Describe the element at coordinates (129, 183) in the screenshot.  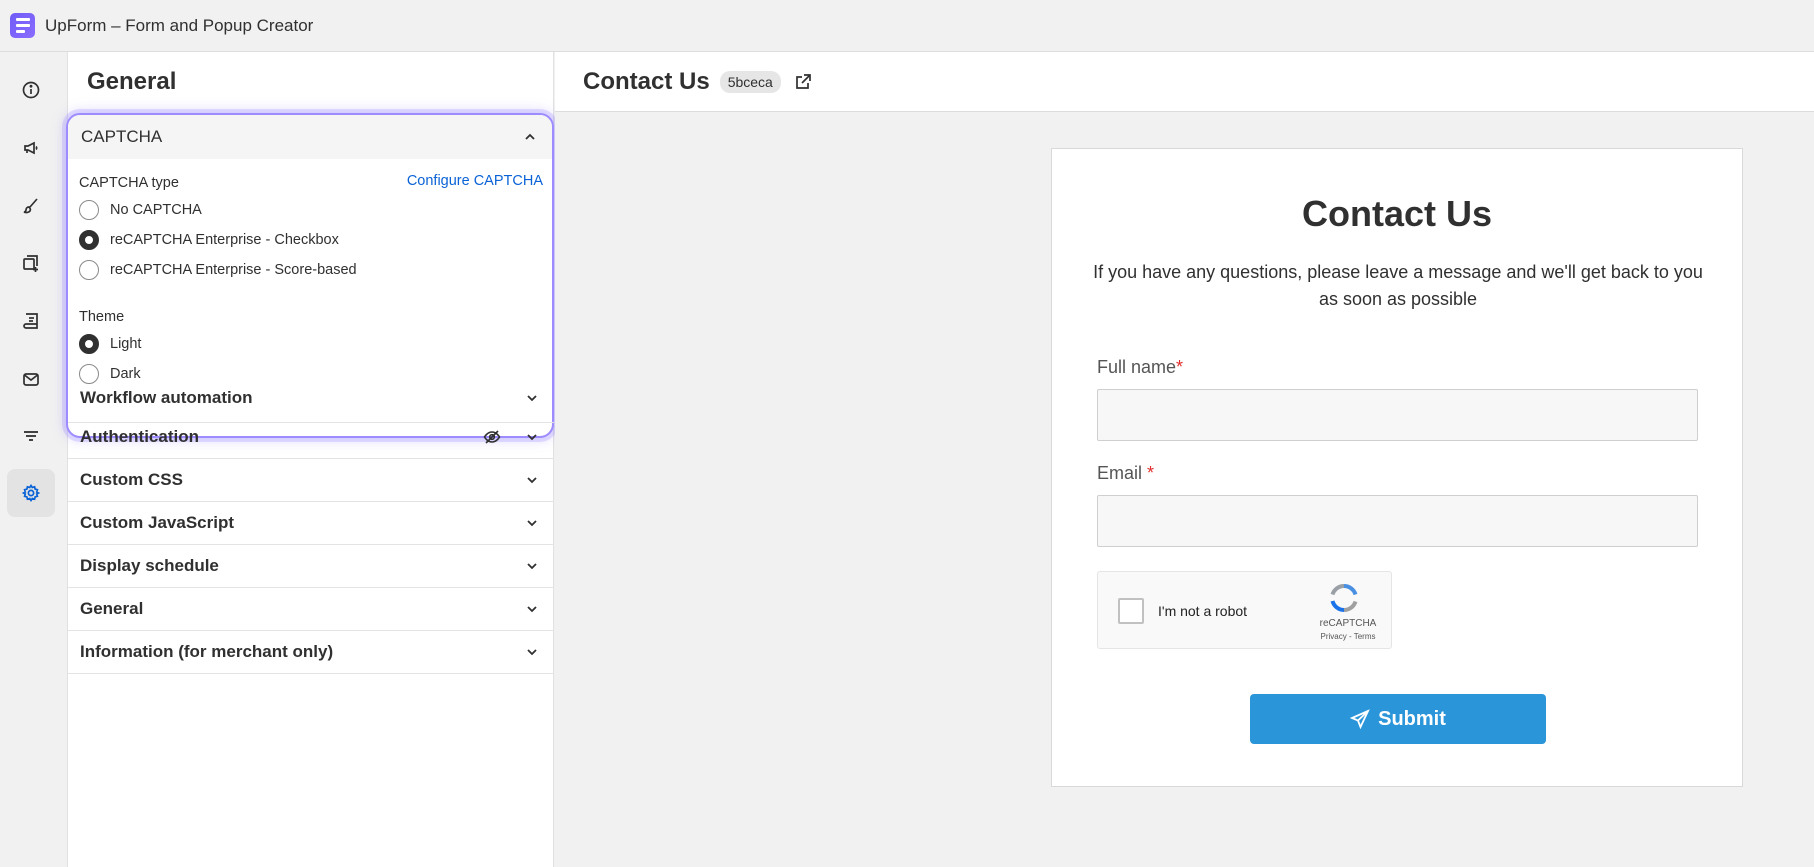
I see `captcha-type-label: CAPTCHA type` at that location.